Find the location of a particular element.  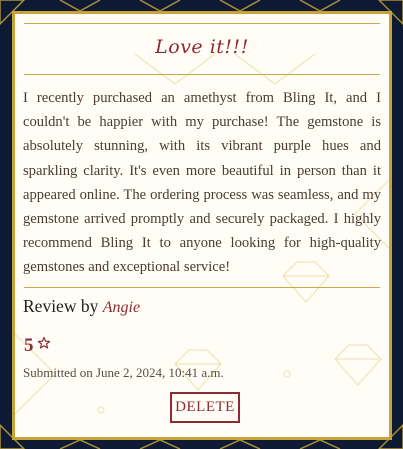

title-top-divider is located at coordinates (202, 23).